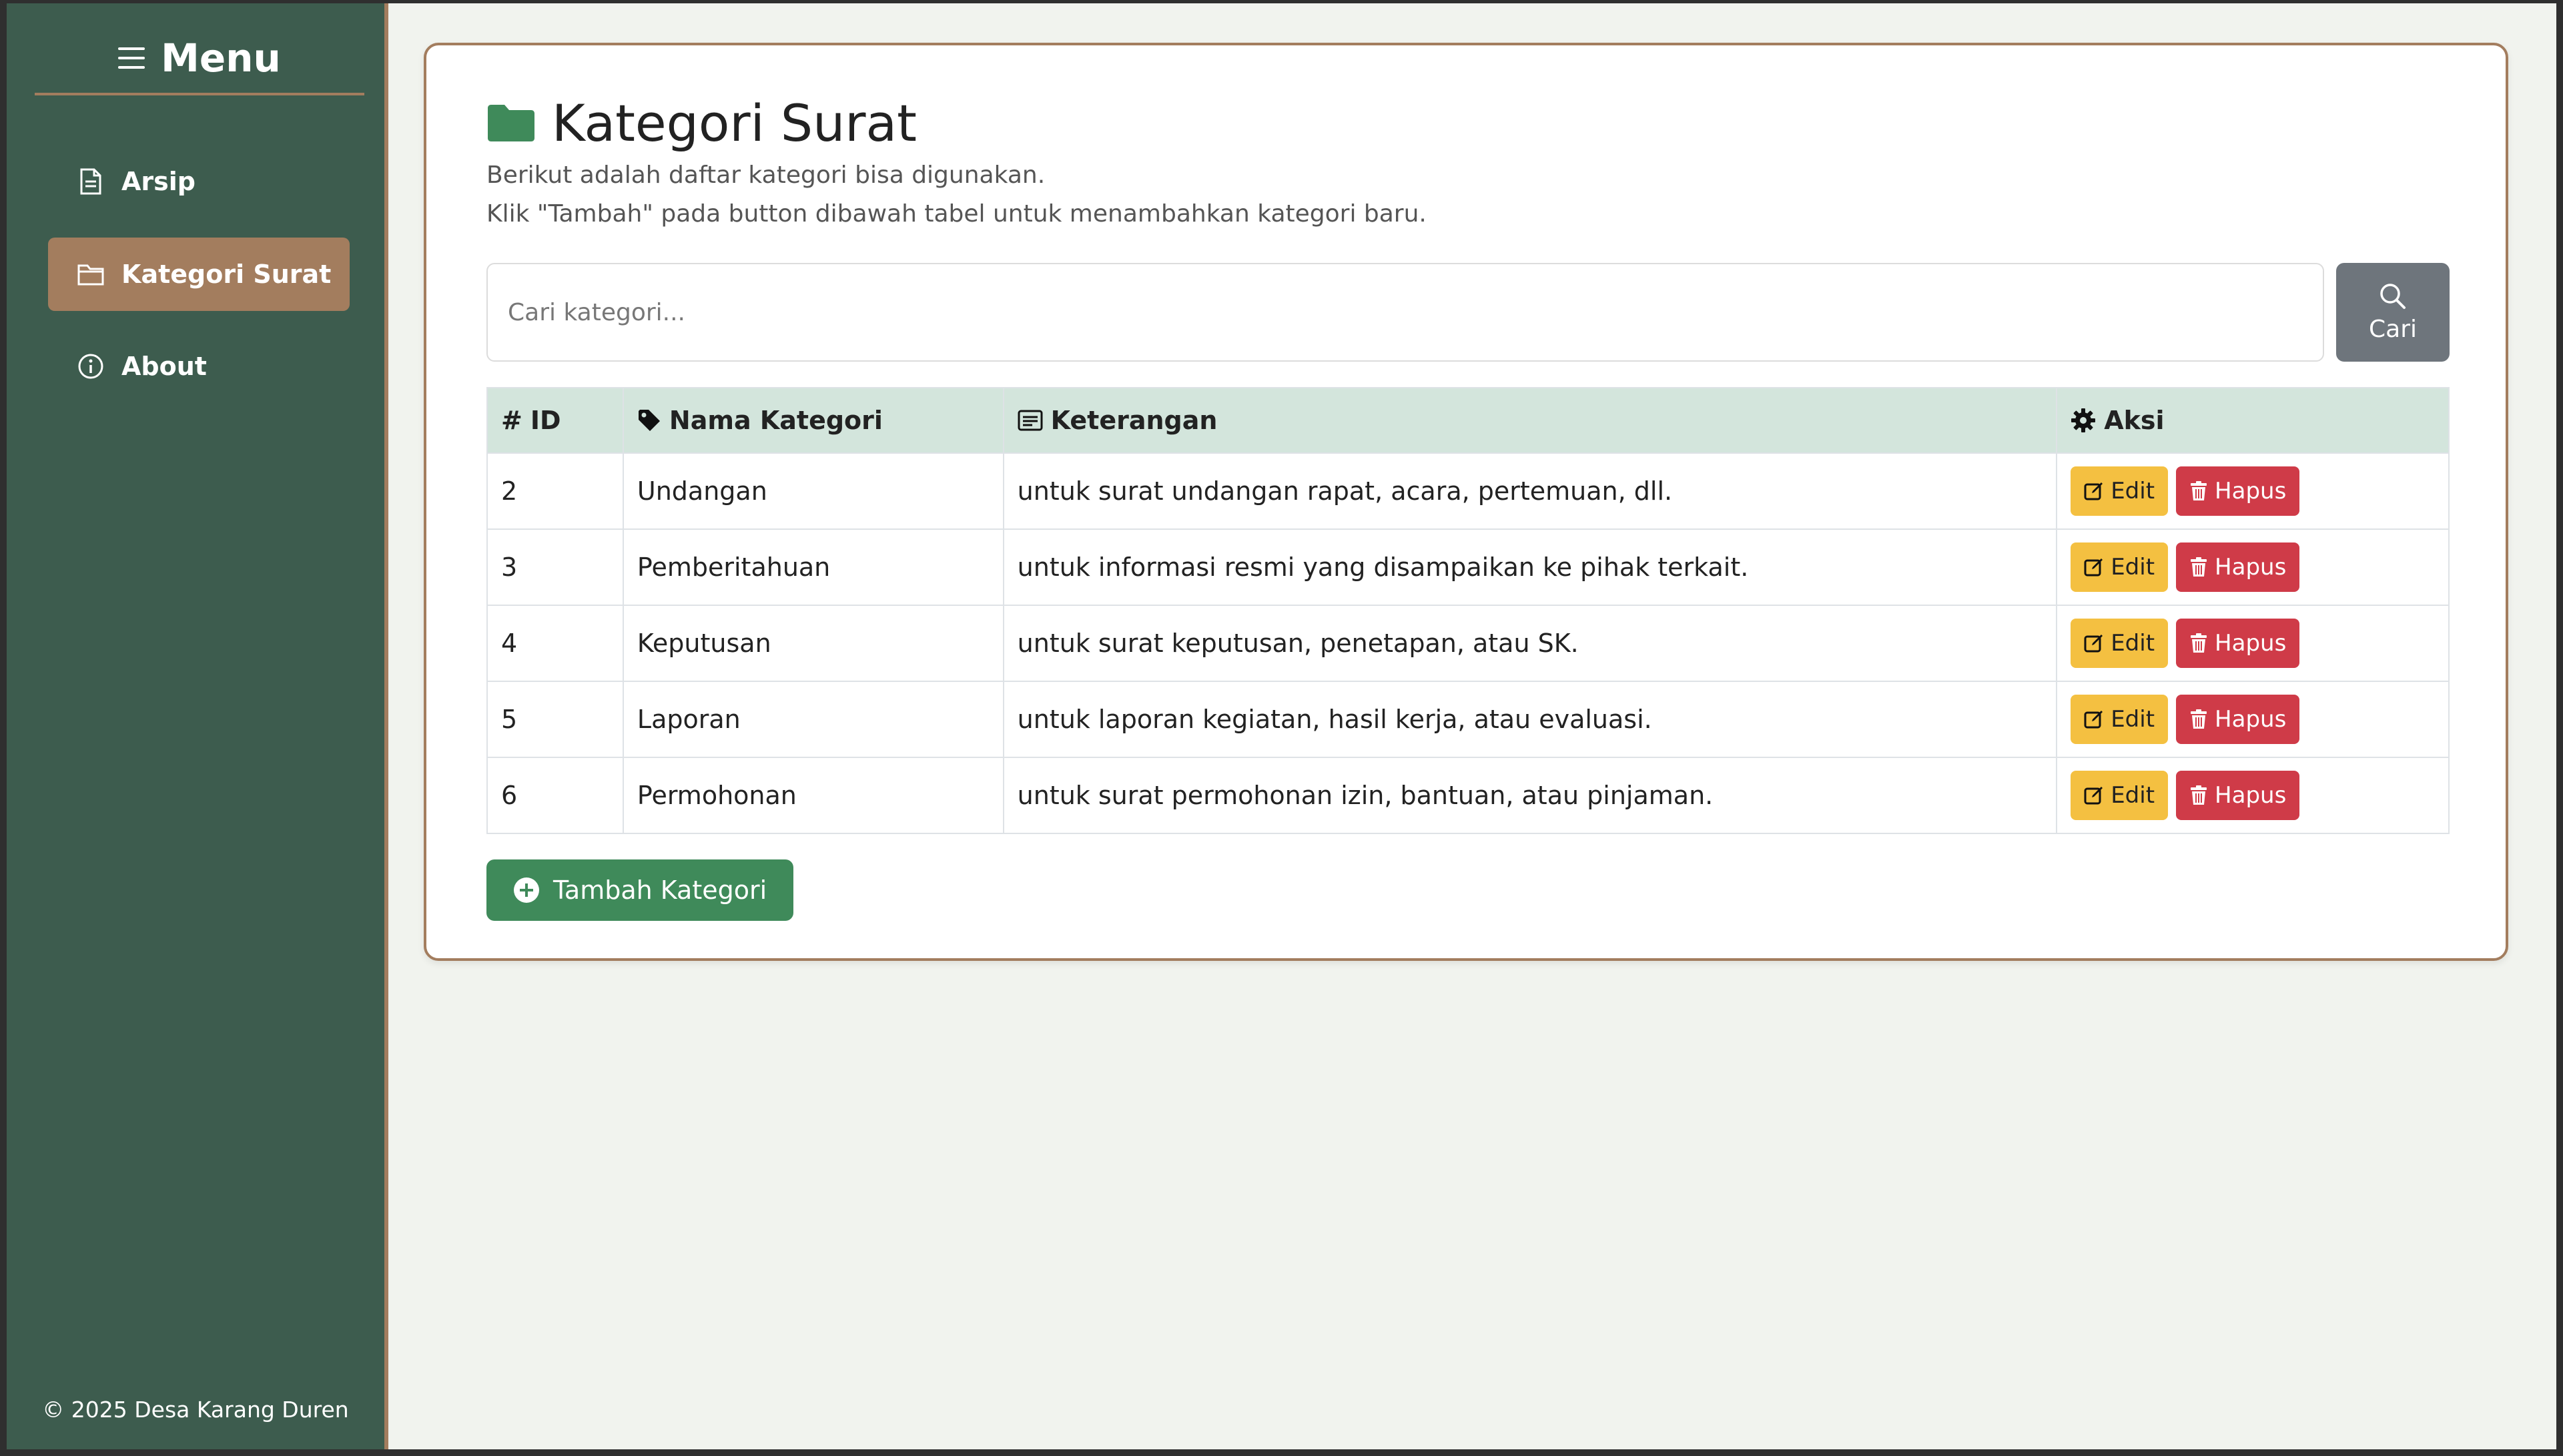  I want to click on add-category-label: Tambah Kategori, so click(660, 890).